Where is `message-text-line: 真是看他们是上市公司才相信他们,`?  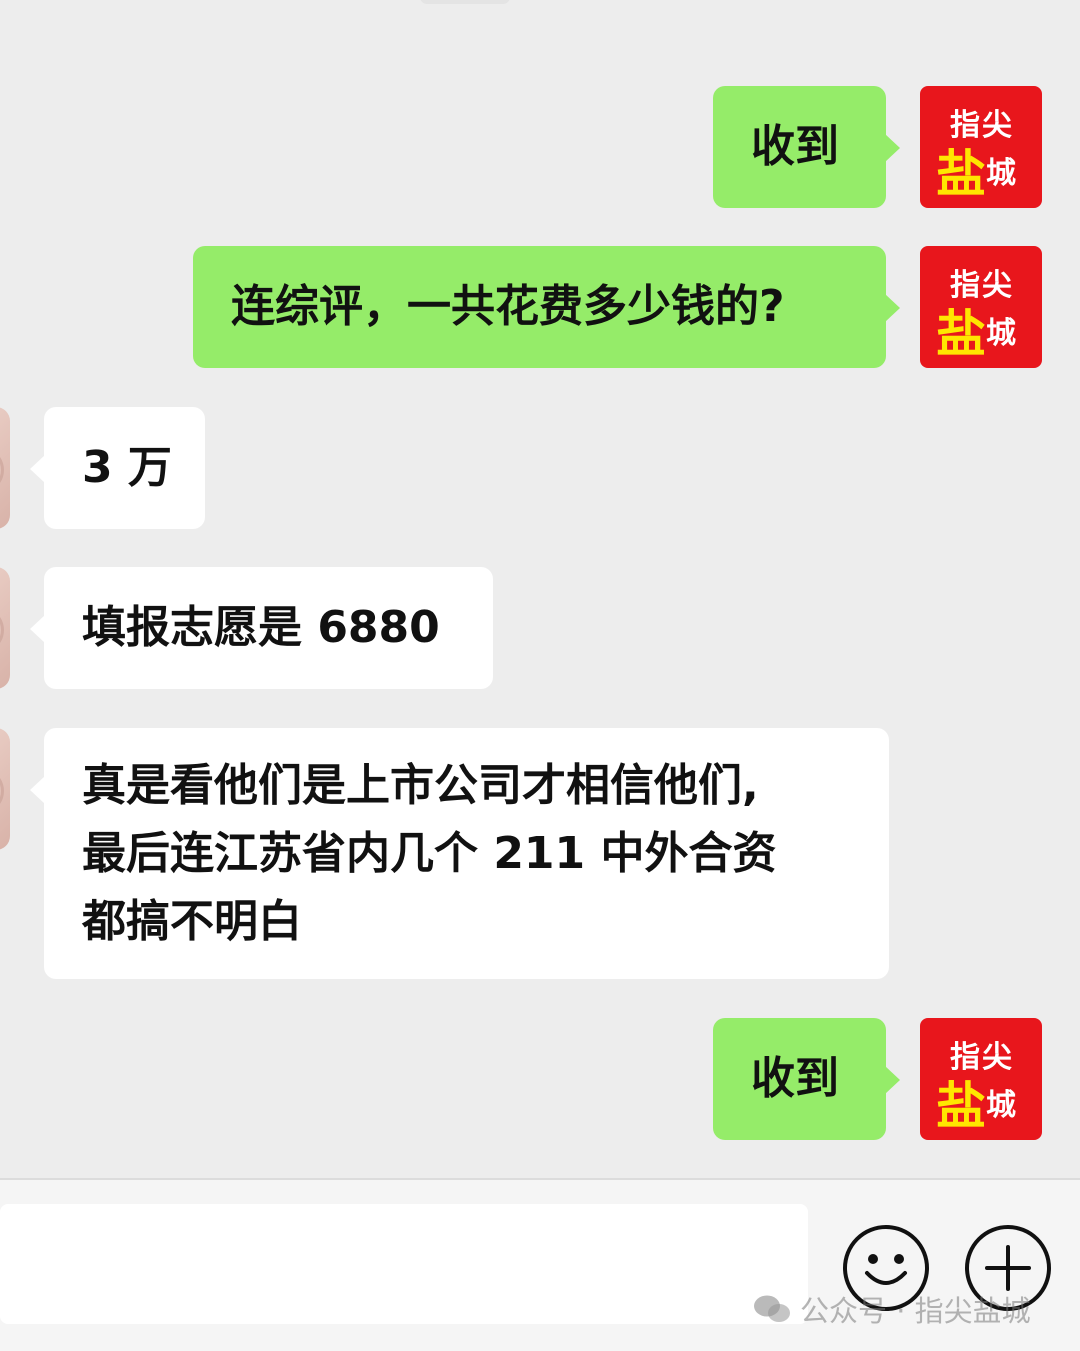 message-text-line: 真是看他们是上市公司才相信他们, is located at coordinates (420, 785).